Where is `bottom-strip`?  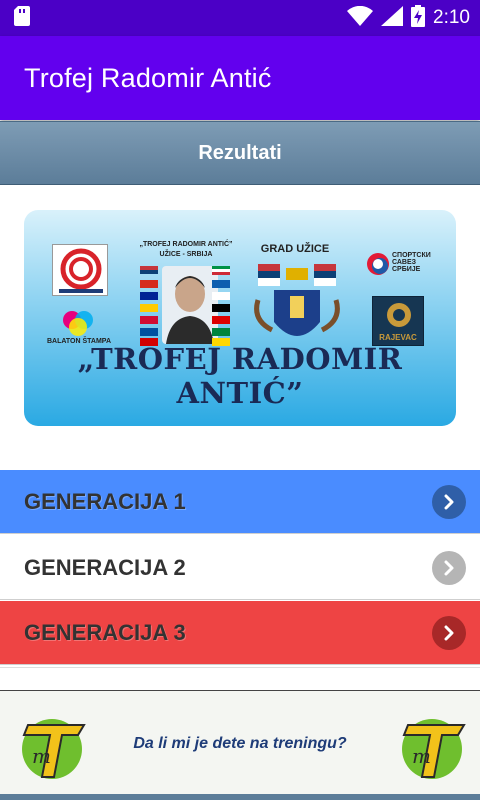 bottom-strip is located at coordinates (240, 797).